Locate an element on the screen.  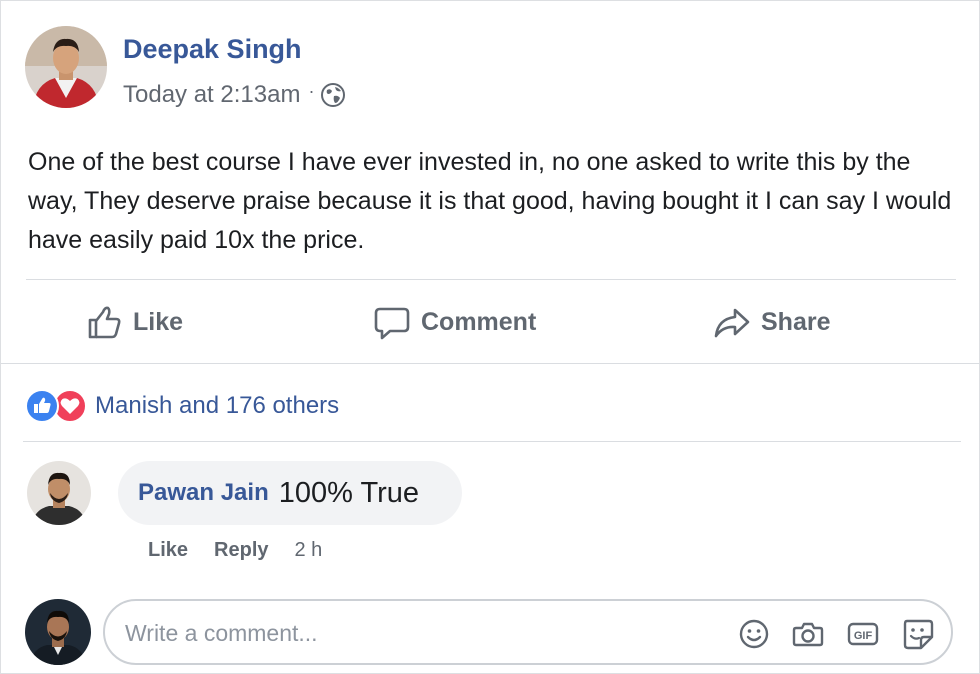
comment-bubble: Pawan Jain 100% True is located at coordinates (290, 493).